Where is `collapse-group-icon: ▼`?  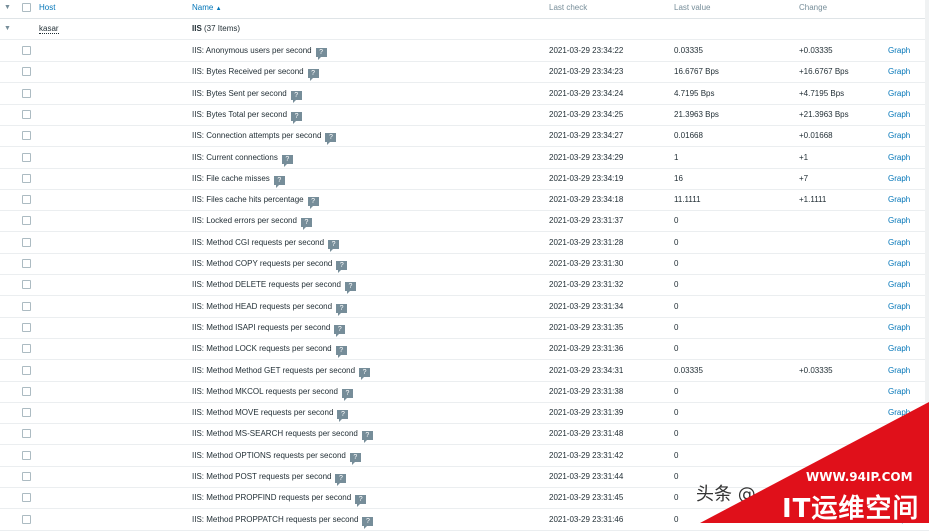
collapse-group-icon: ▼ is located at coordinates (7, 28).